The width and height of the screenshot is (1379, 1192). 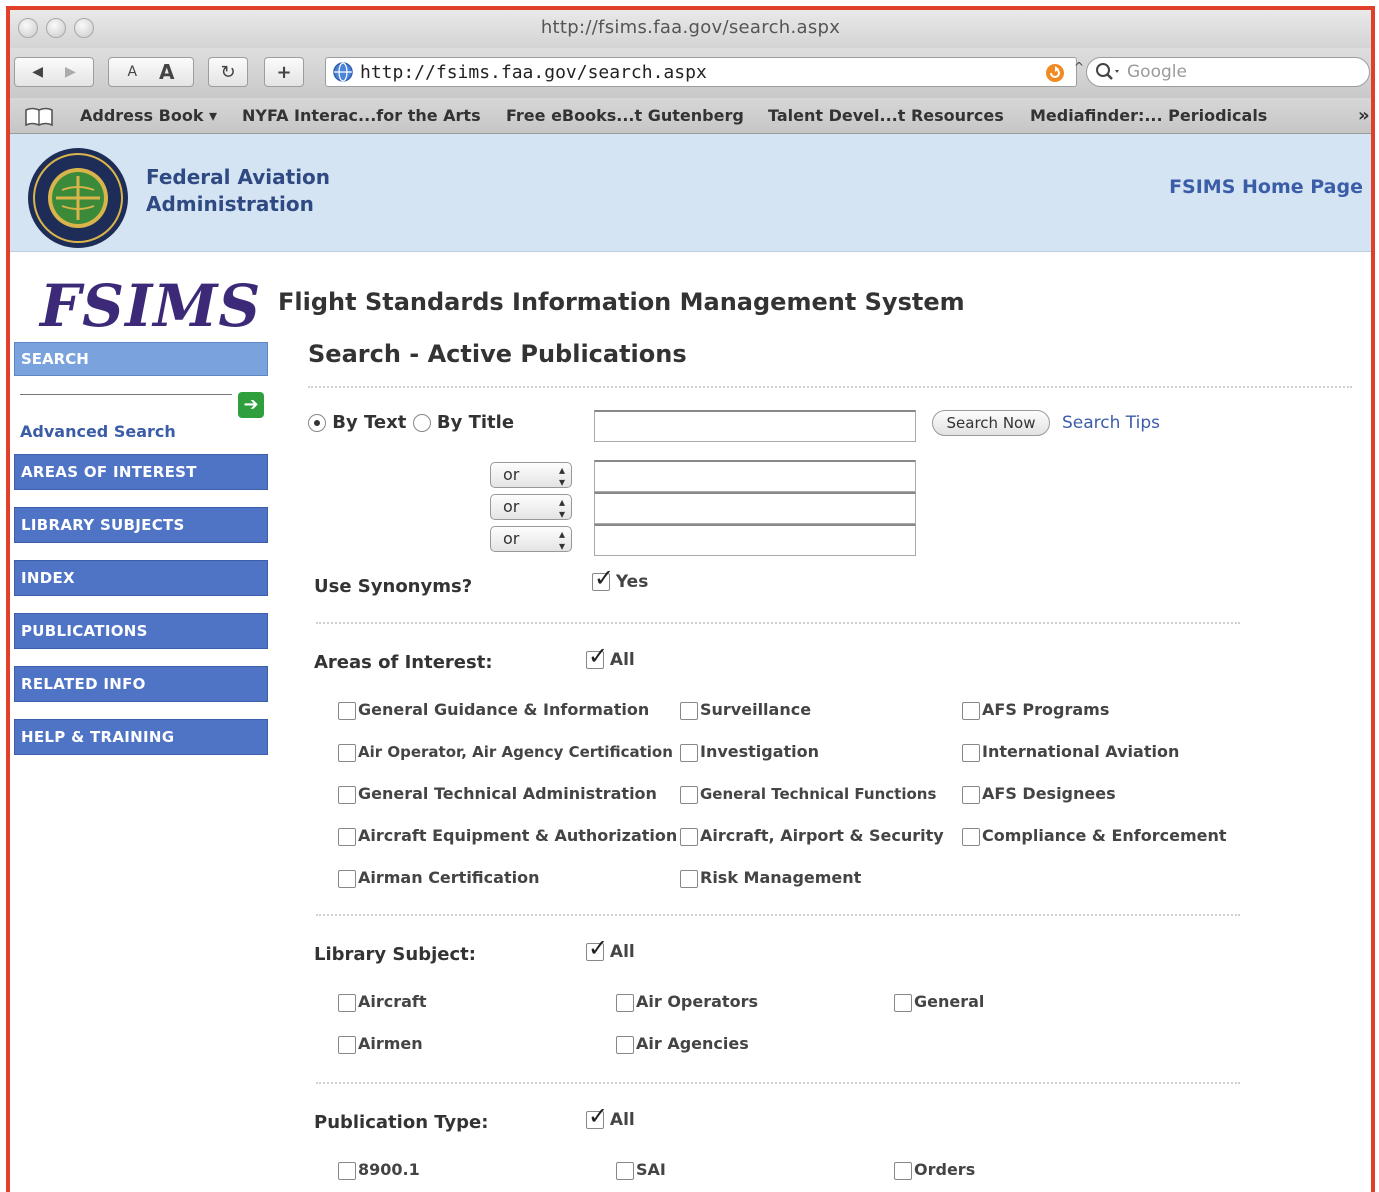 What do you see at coordinates (632, 582) in the screenshot?
I see `synonyms-yes-label: Yes` at bounding box center [632, 582].